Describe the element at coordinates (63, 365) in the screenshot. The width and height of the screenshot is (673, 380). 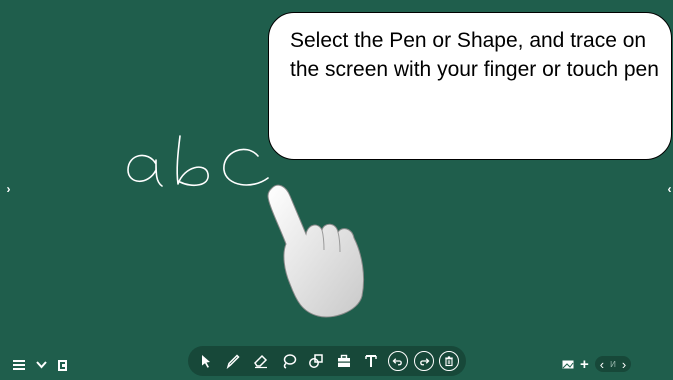
I see `exit-icon` at that location.